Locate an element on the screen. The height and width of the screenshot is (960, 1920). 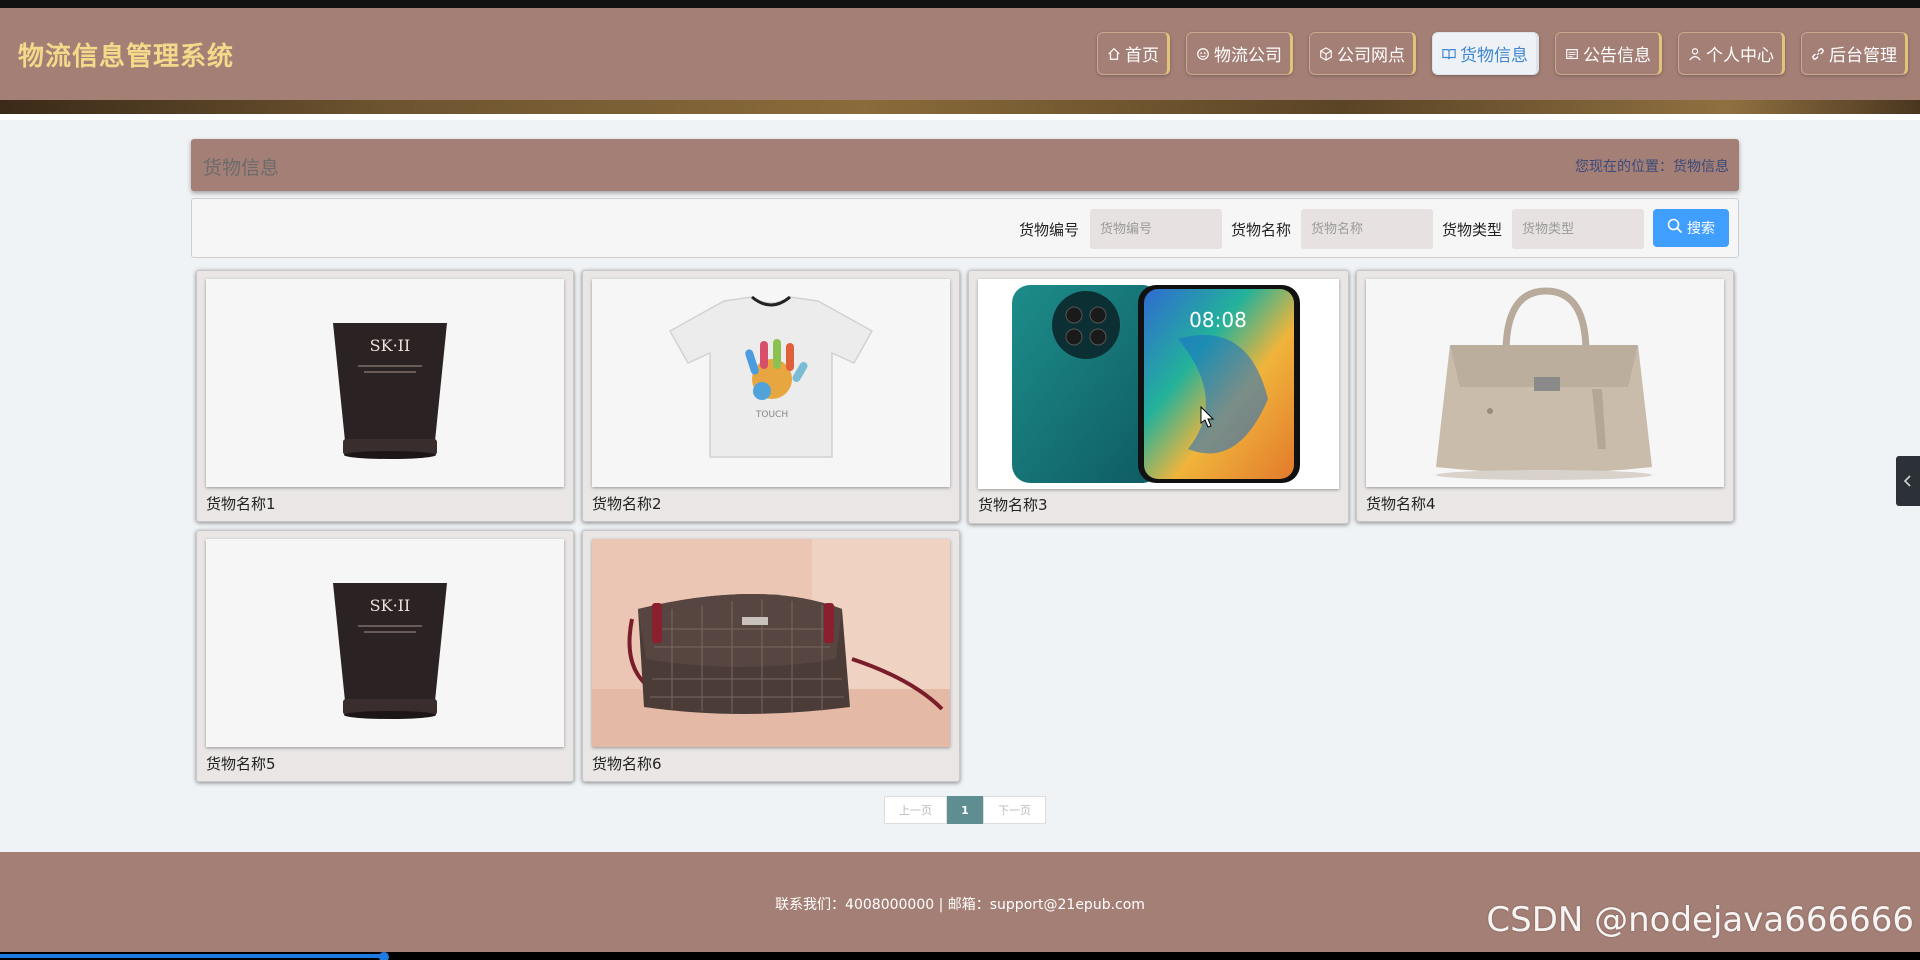
shirt-print-text: TOUCH is located at coordinates (771, 415).